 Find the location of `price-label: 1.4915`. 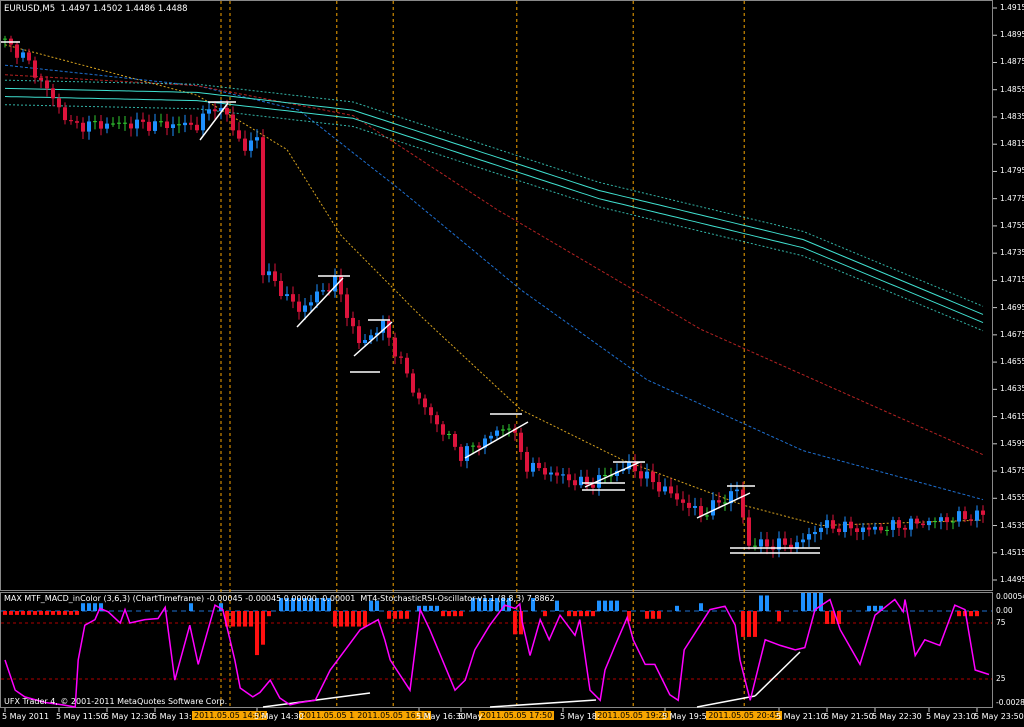

price-label: 1.4915 is located at coordinates (1012, 7).